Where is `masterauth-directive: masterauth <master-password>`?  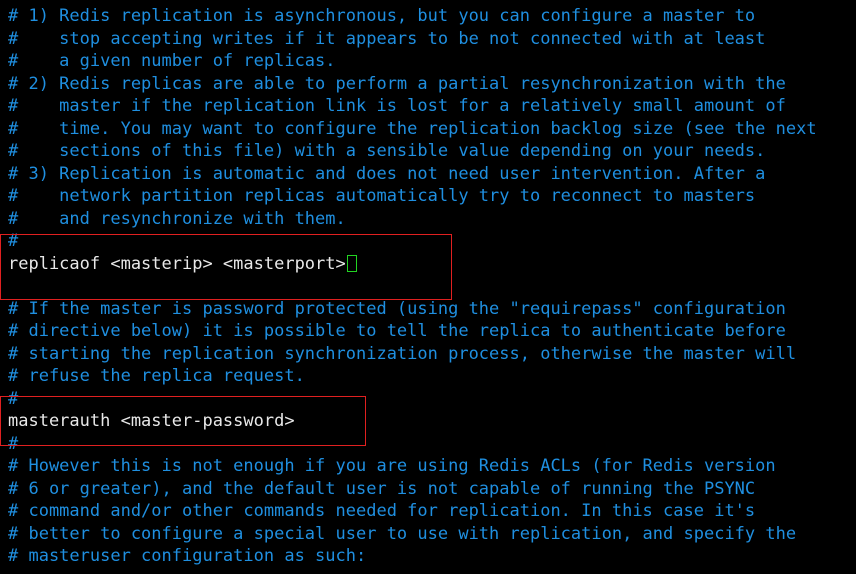 masterauth-directive: masterauth <master-password> is located at coordinates (151, 421).